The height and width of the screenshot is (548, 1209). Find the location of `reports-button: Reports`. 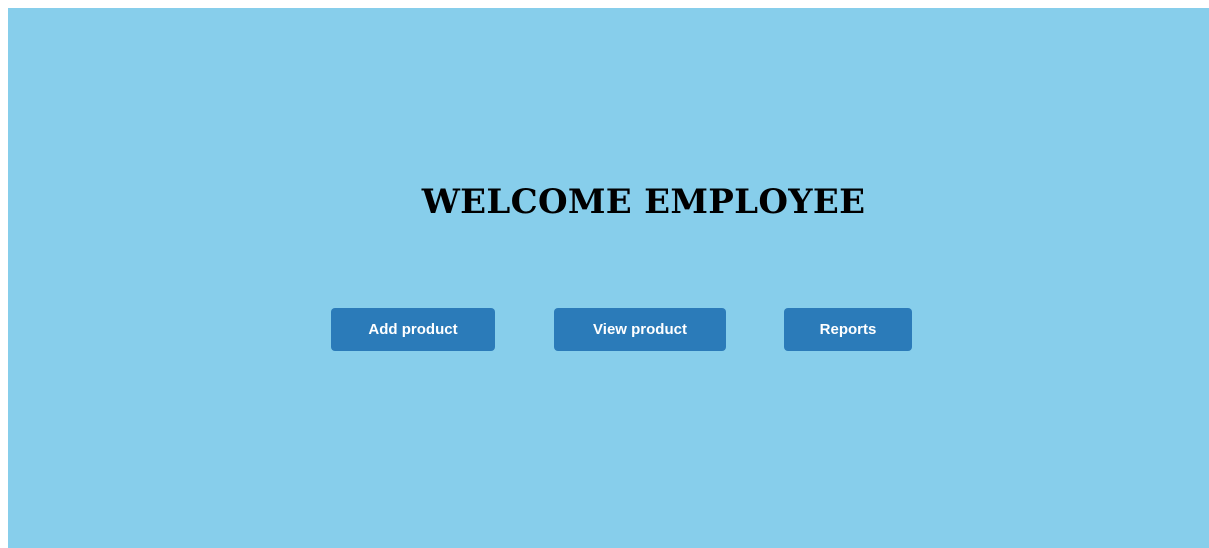

reports-button: Reports is located at coordinates (848, 329).